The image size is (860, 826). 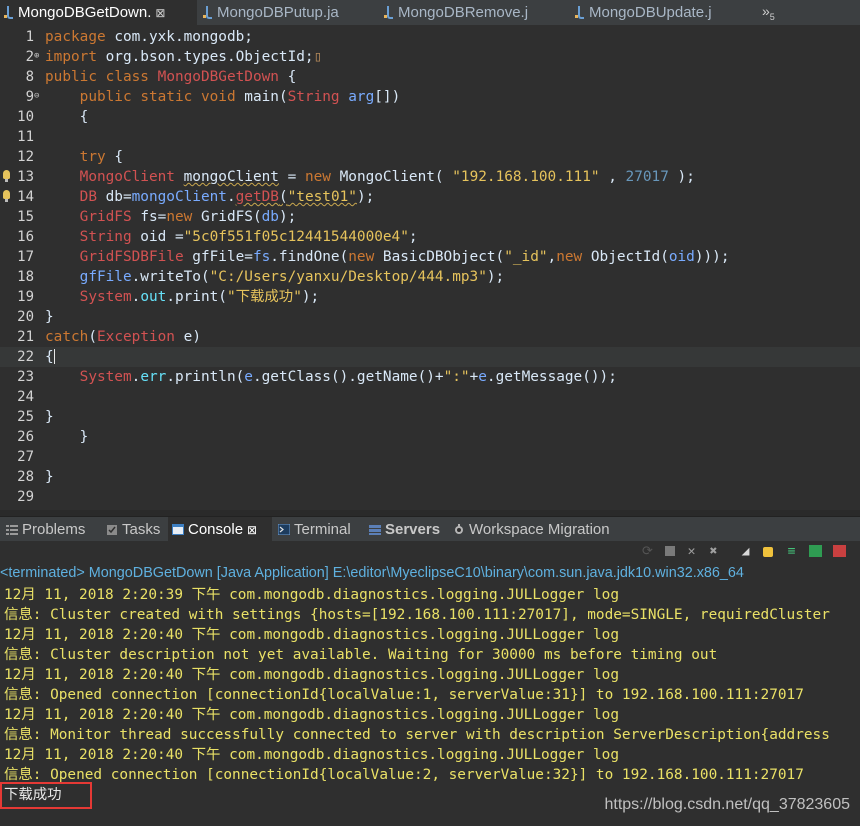 I want to click on code-line: System.out.print("下载成功");, so click(x=452, y=297).